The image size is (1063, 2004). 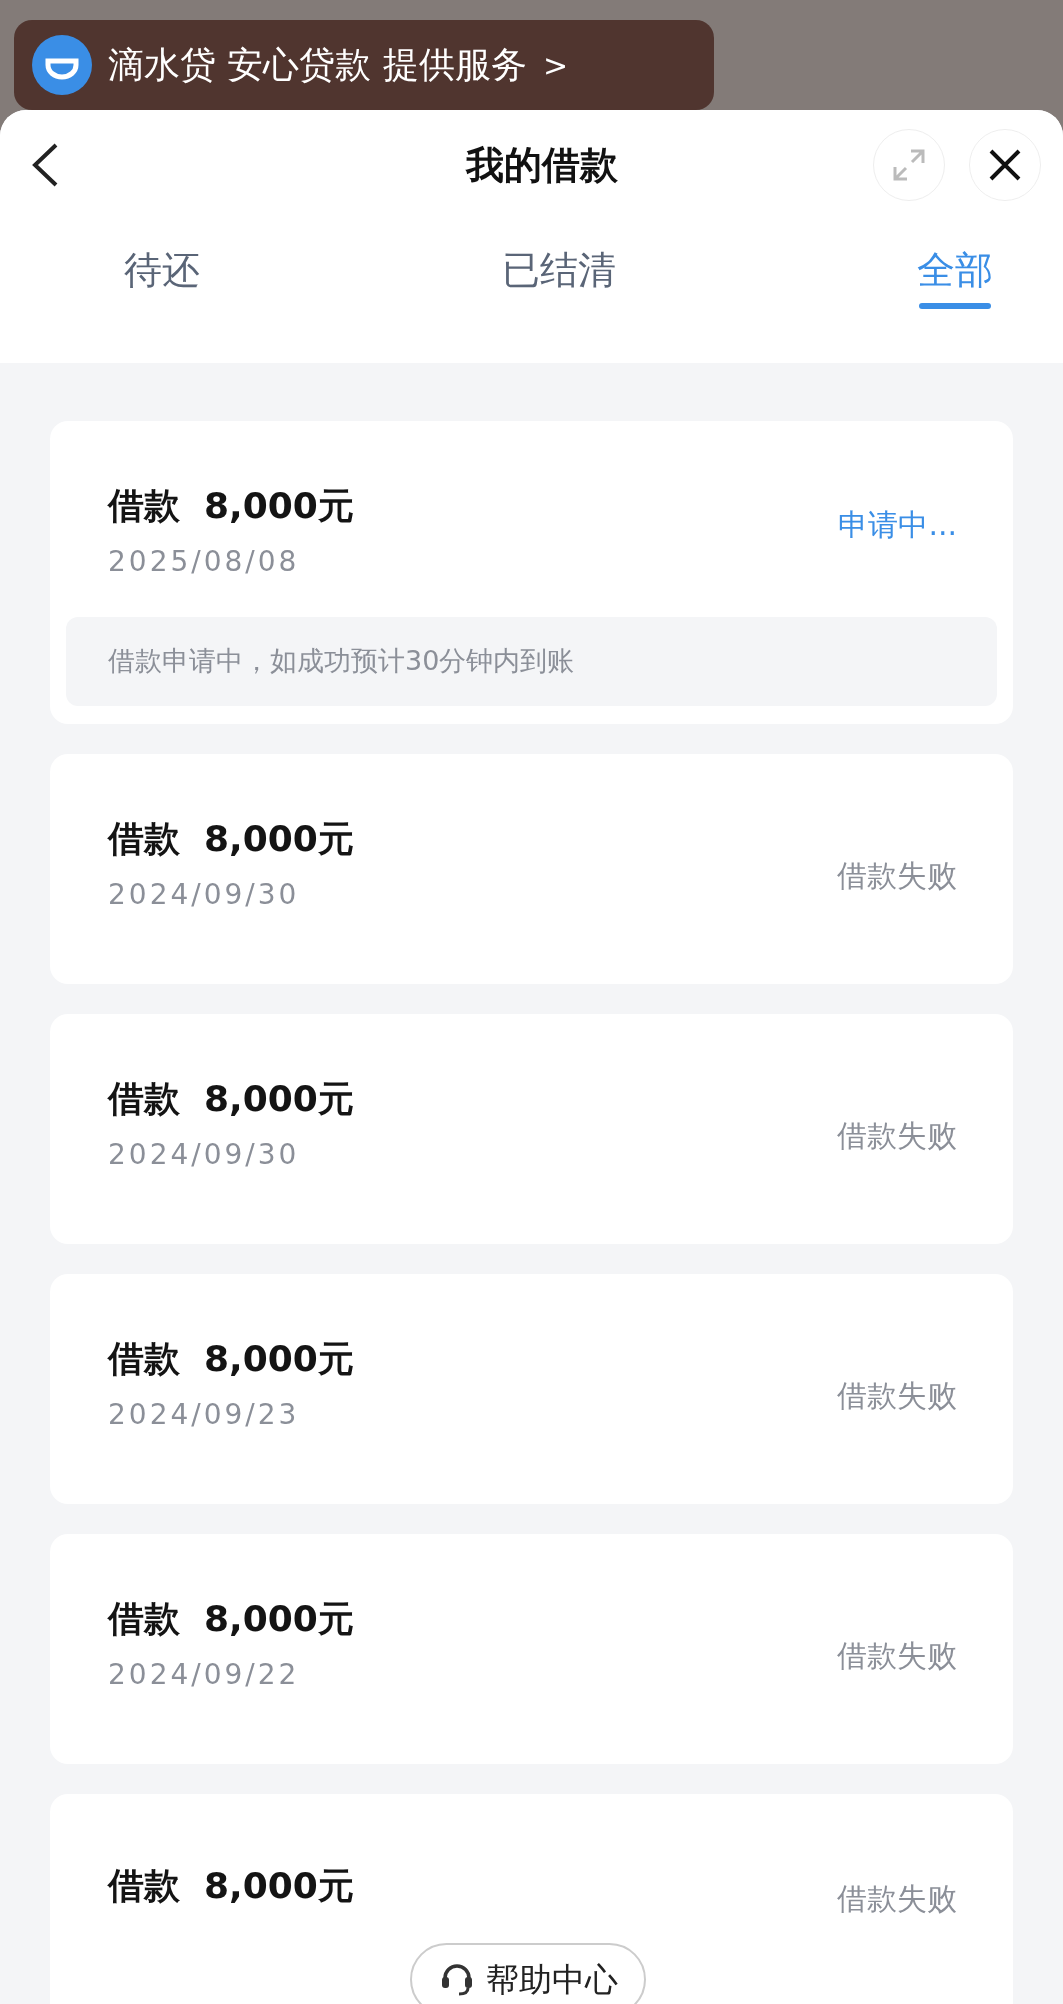 What do you see at coordinates (204, 1674) in the screenshot?
I see `loan-date: 2024/09/22` at bounding box center [204, 1674].